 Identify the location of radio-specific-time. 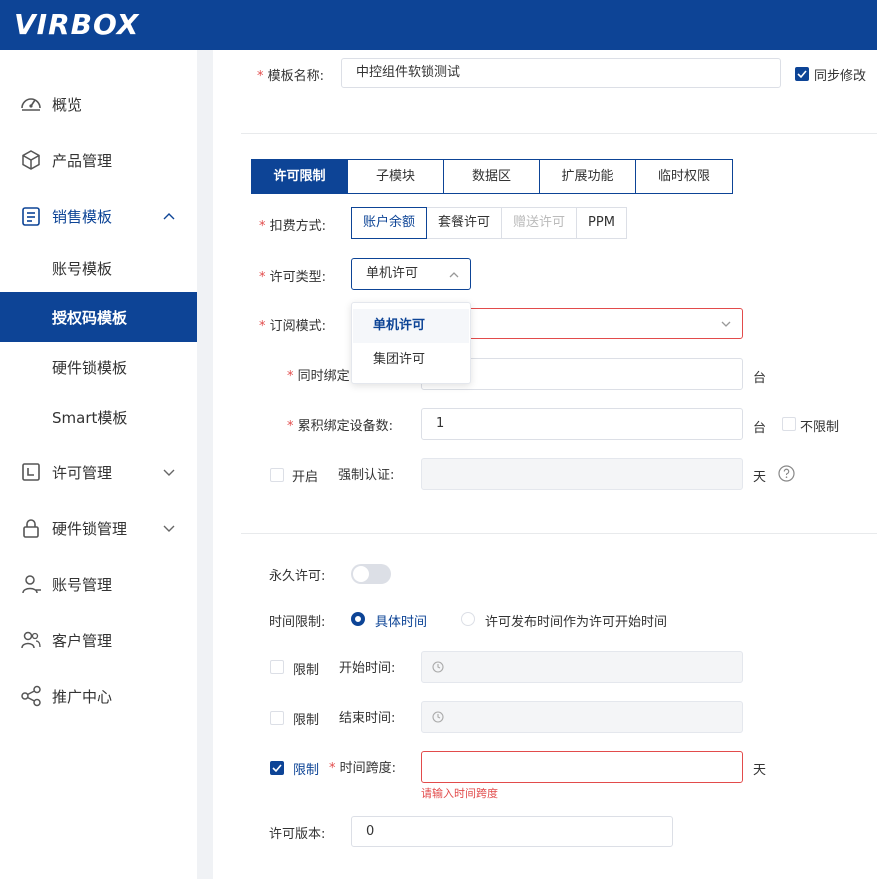
(358, 619).